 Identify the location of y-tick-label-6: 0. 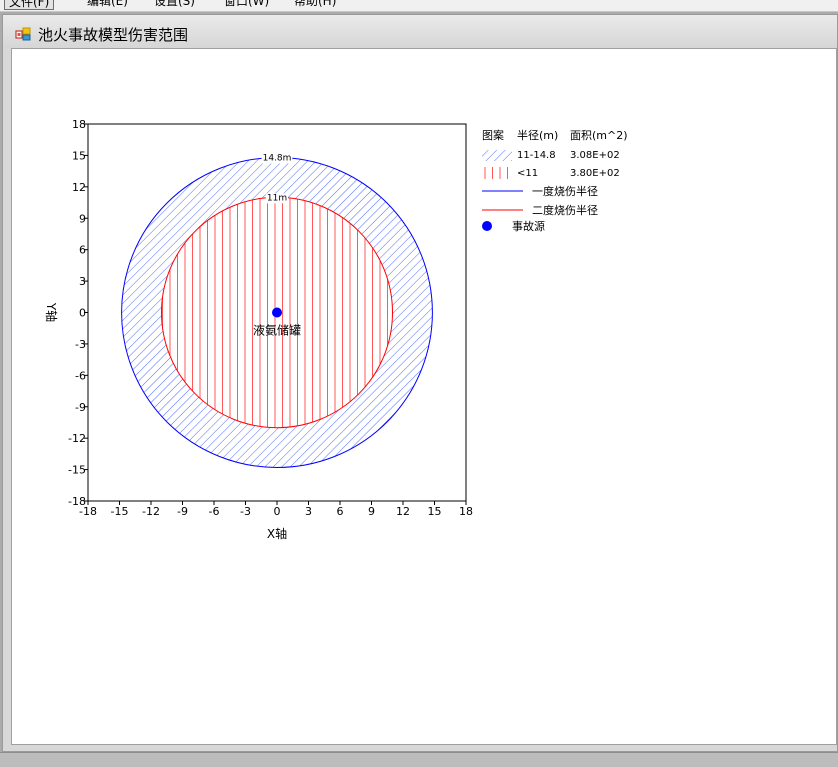
(82, 313).